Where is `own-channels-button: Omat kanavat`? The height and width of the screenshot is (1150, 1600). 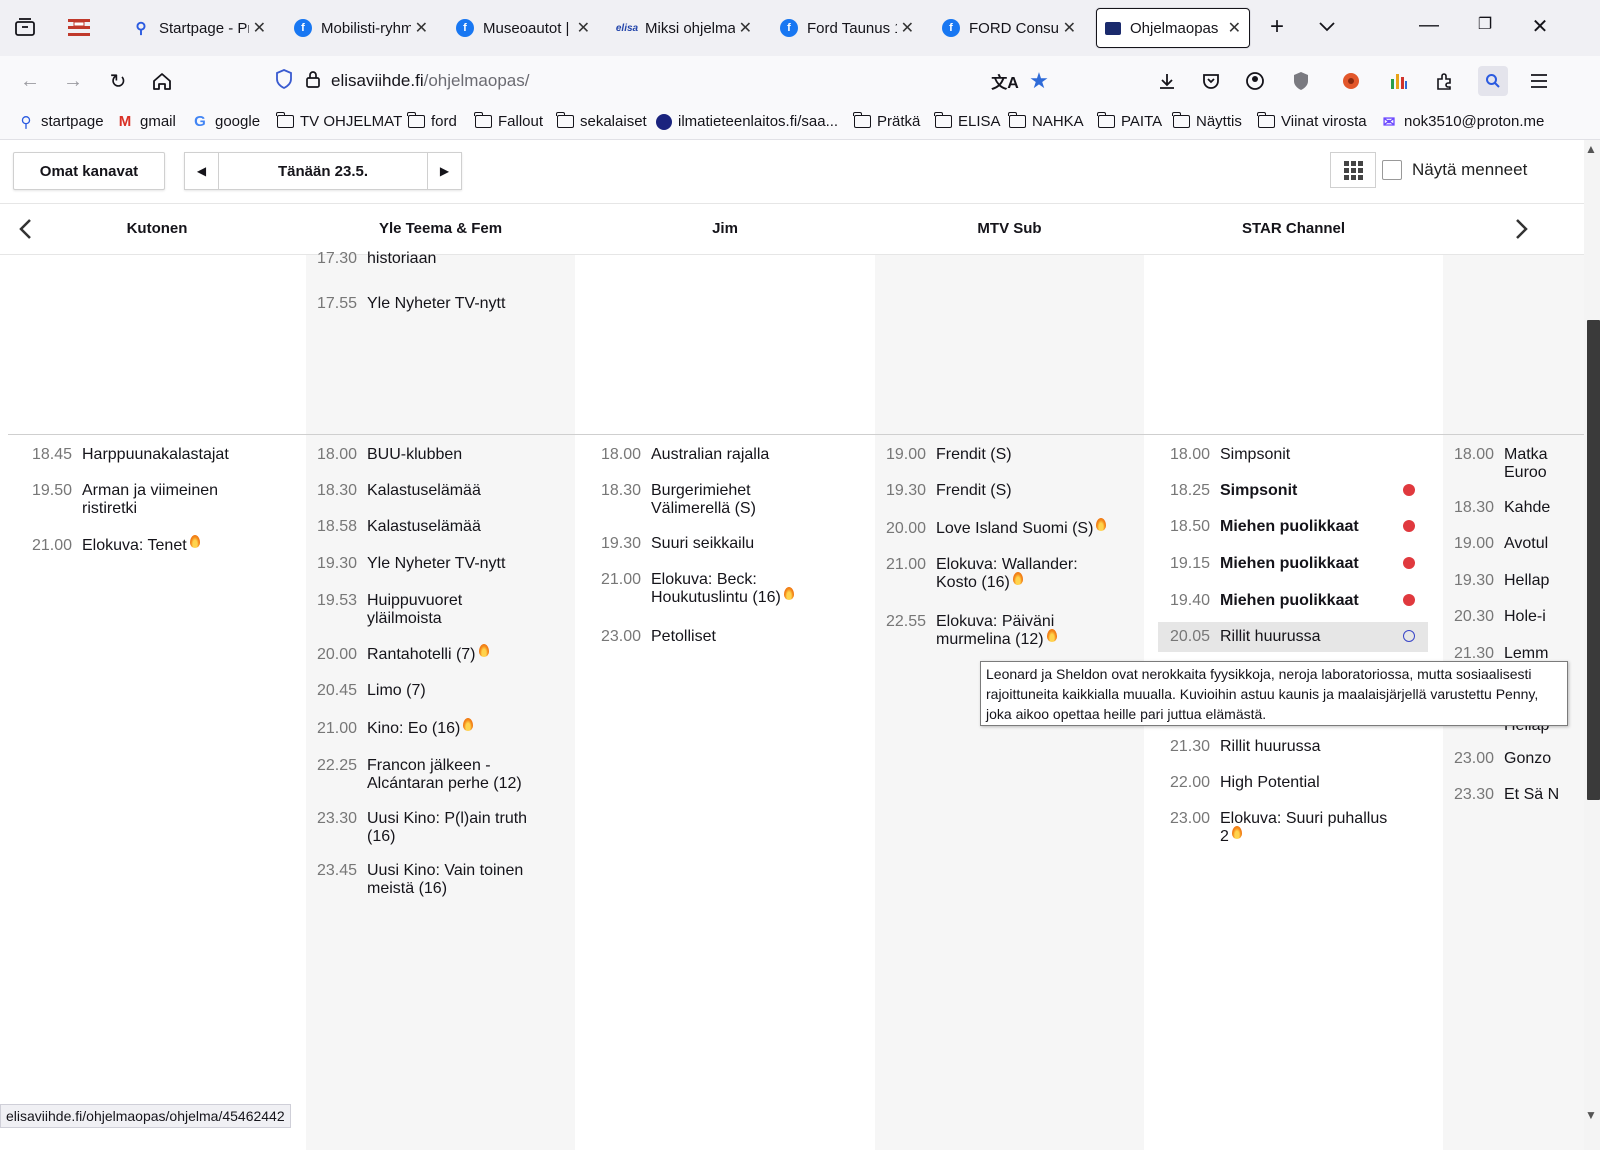 own-channels-button: Omat kanavat is located at coordinates (89, 171).